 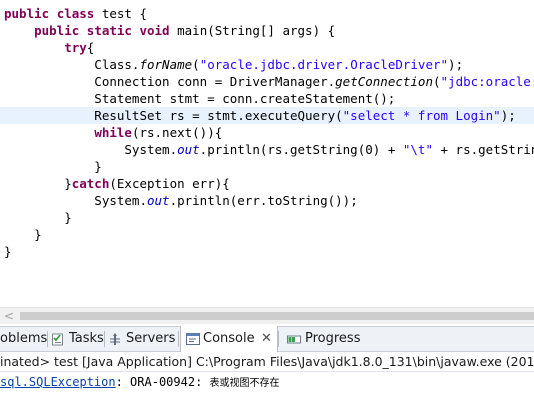 What do you see at coordinates (121, 13) in the screenshot?
I see `code-token: test {` at bounding box center [121, 13].